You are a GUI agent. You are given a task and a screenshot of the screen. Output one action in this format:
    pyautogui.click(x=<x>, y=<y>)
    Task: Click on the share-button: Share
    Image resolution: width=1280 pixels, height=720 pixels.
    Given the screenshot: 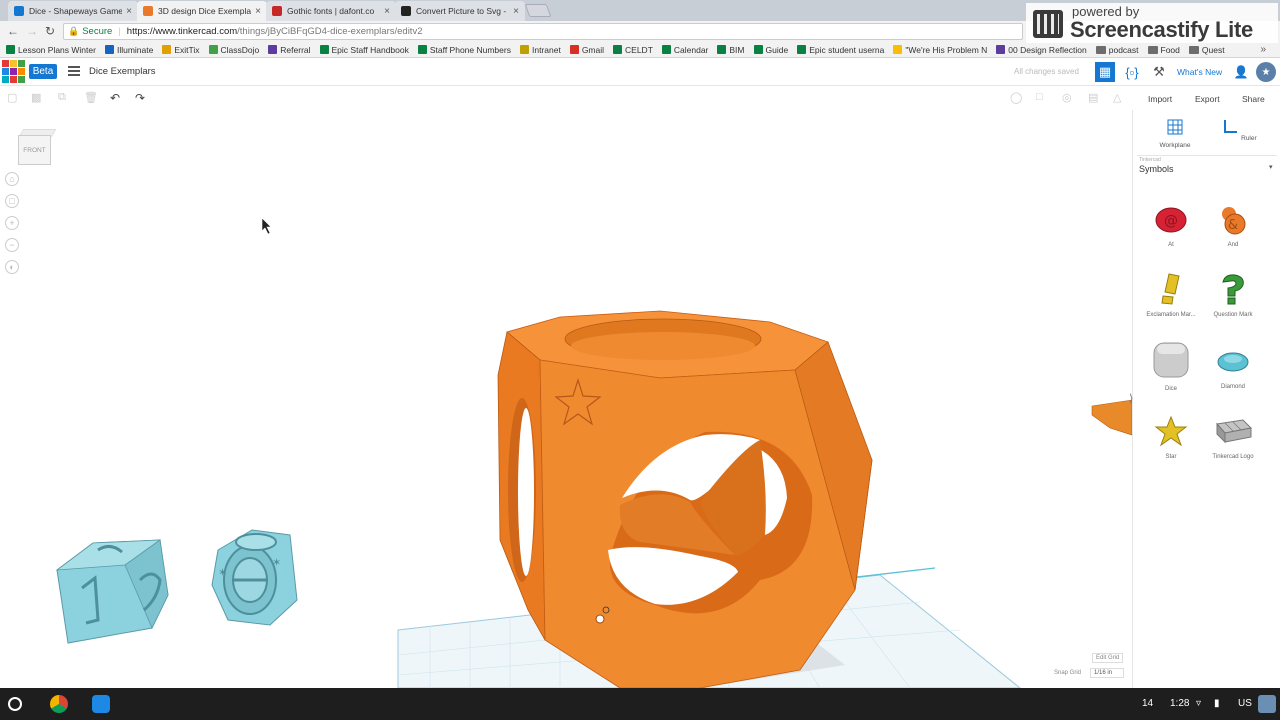 What is the action you would take?
    pyautogui.click(x=1253, y=99)
    